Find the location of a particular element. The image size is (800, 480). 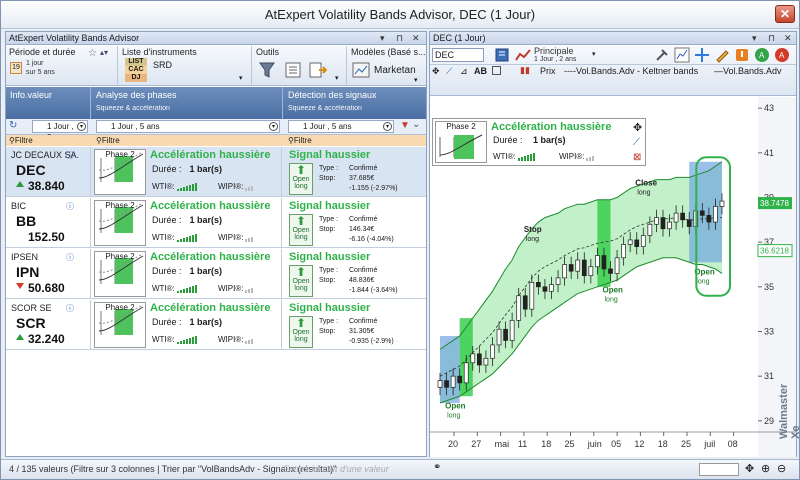

models-value: Marketan is located at coordinates (395, 70).